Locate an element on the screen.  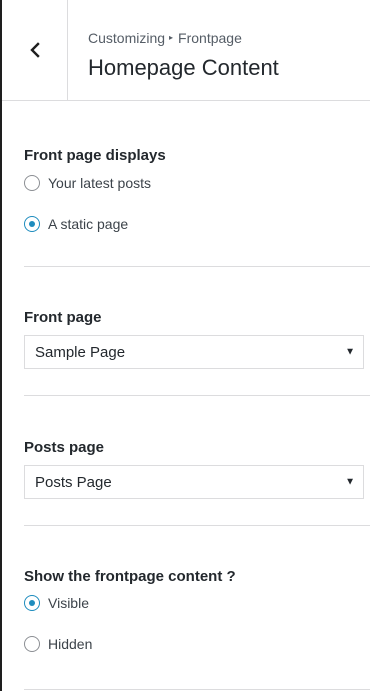
breadcrumb-root: Customizing is located at coordinates (127, 38).